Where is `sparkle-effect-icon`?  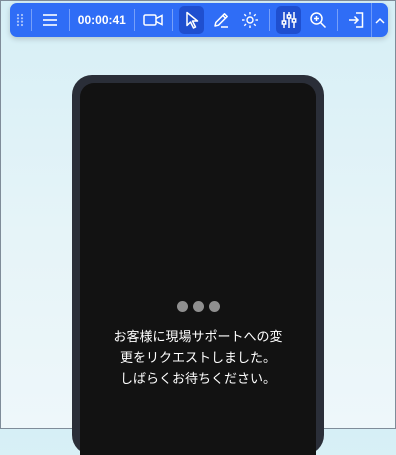
sparkle-effect-icon is located at coordinates (250, 20).